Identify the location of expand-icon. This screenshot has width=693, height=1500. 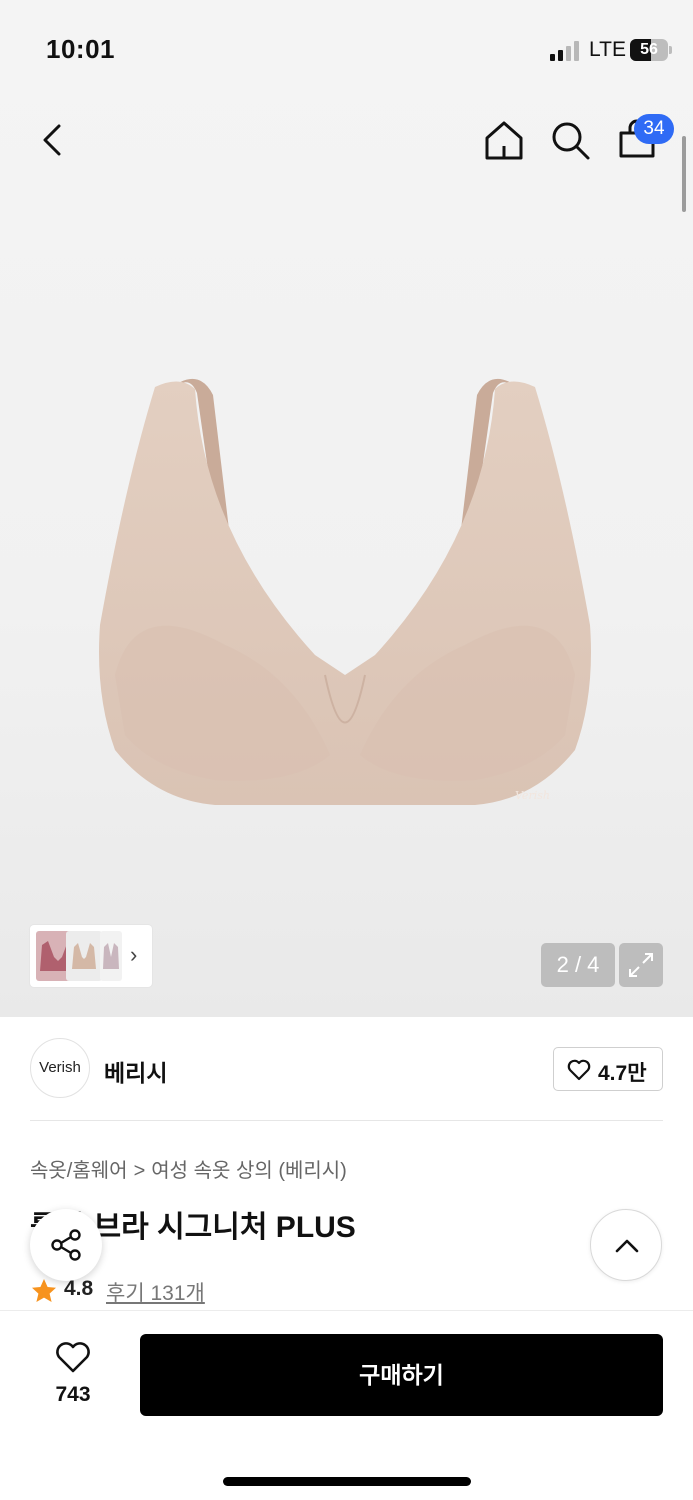
(641, 965).